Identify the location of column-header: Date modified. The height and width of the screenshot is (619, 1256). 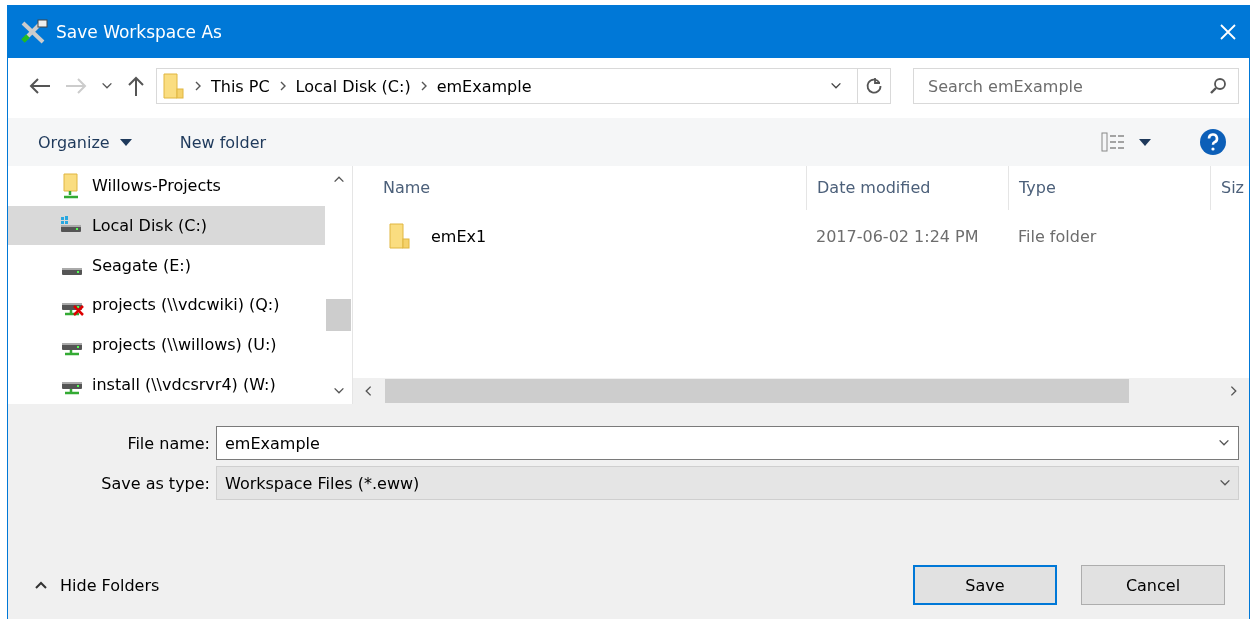
(907, 188).